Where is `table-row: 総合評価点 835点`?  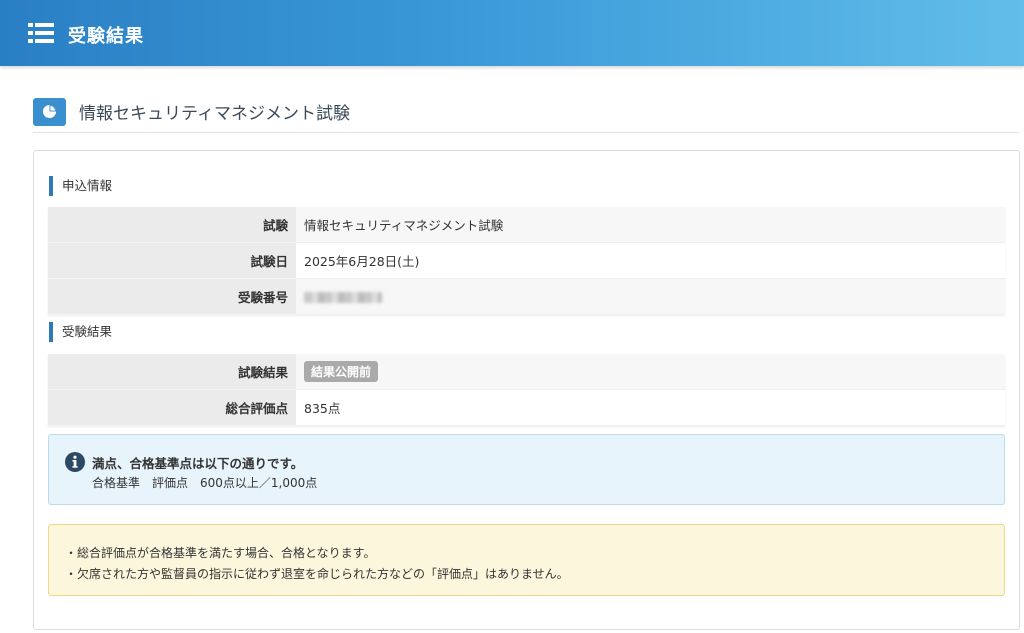 table-row: 総合評価点 835点 is located at coordinates (526, 407).